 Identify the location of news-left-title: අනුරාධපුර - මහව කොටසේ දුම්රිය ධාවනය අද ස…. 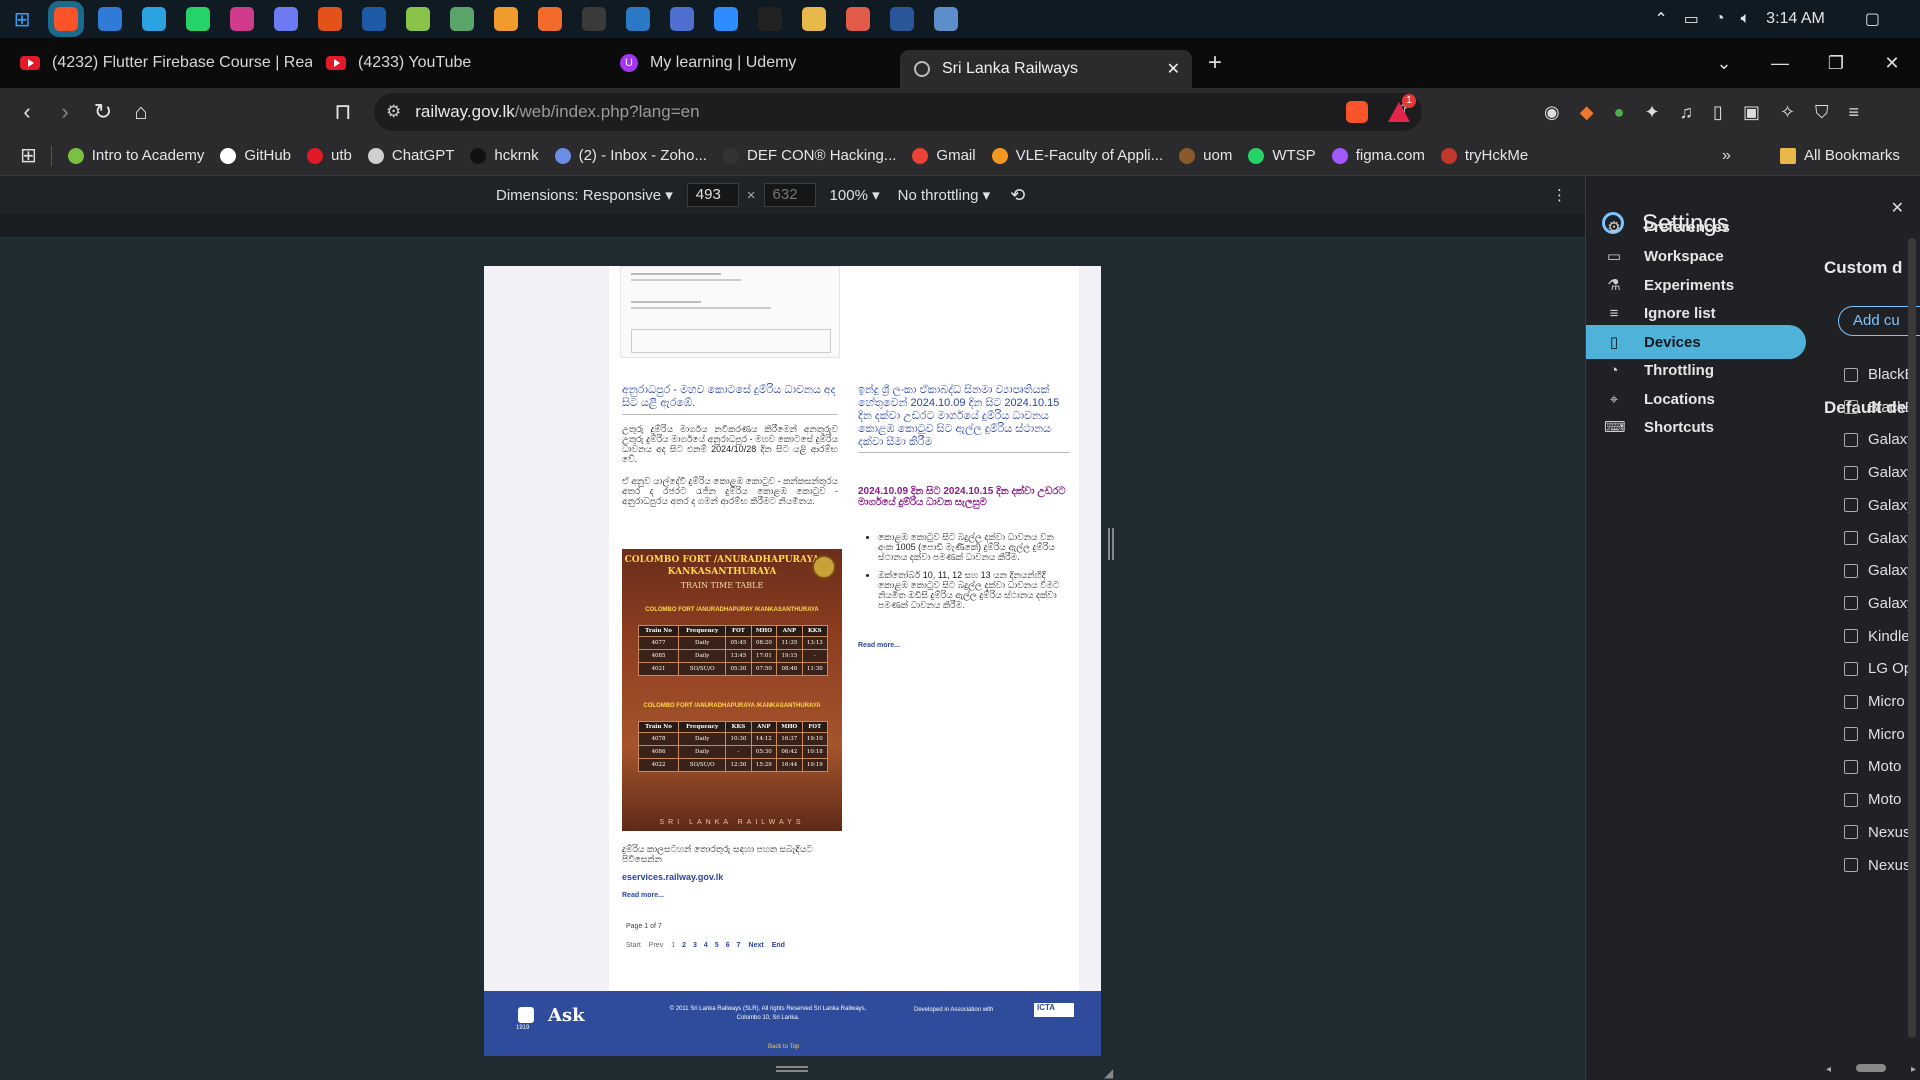
(730, 399).